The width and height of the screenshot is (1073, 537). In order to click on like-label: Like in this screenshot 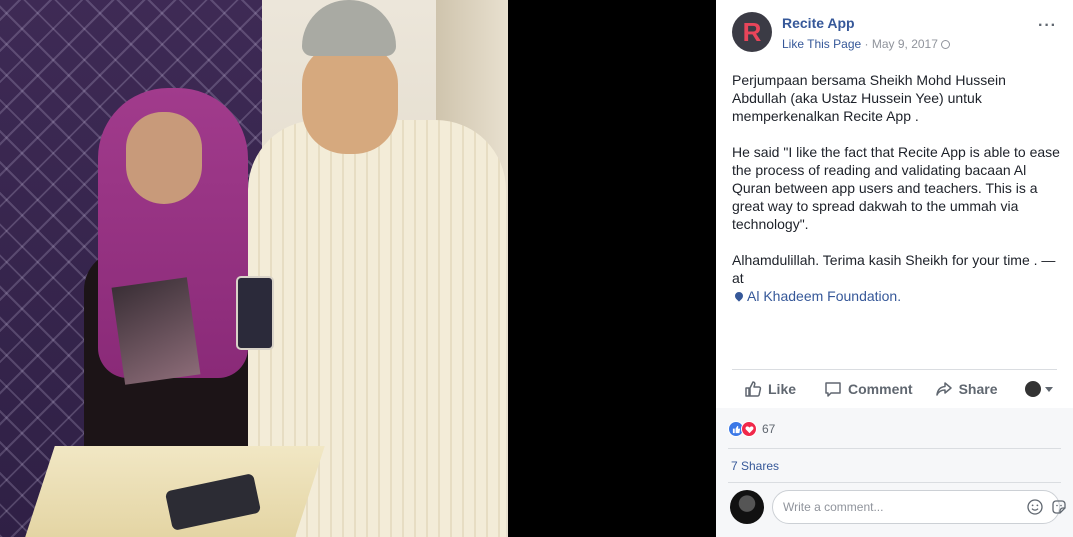, I will do `click(782, 389)`.